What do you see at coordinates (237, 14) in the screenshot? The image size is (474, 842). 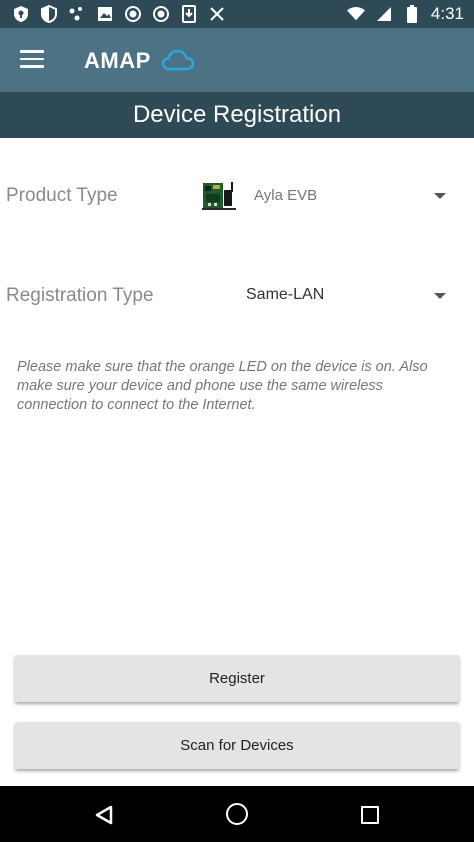 I see `status-bar: 4:31` at bounding box center [237, 14].